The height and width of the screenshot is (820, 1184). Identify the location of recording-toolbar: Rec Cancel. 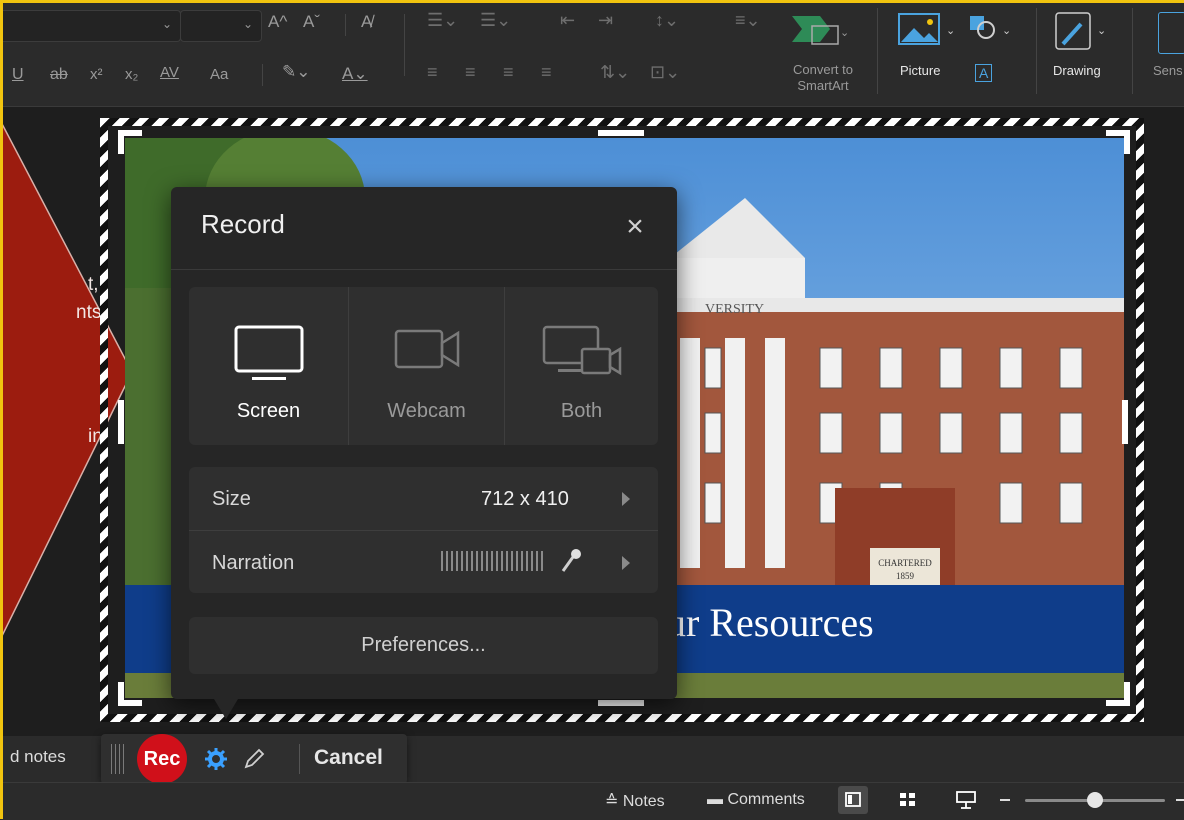
(254, 759).